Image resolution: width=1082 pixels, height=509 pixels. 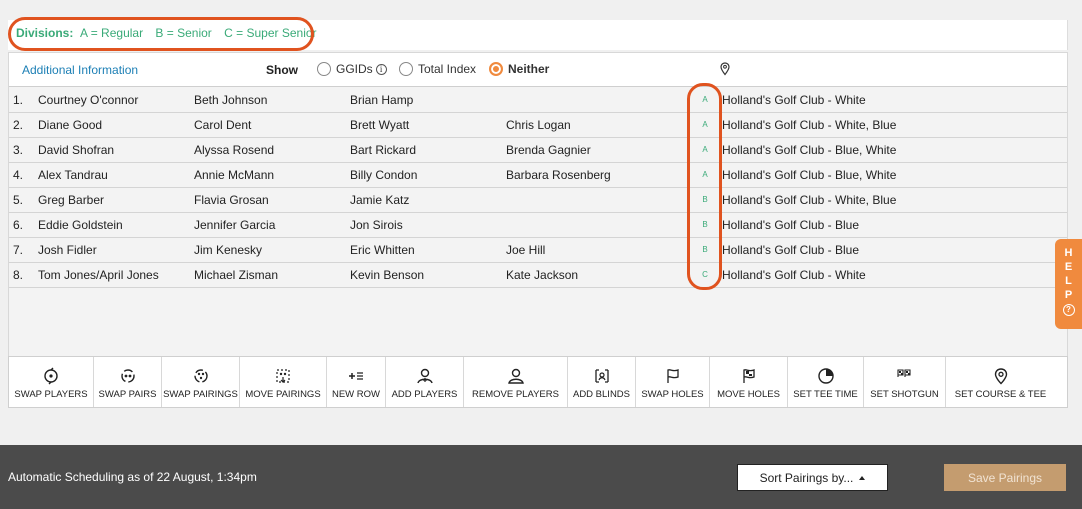 What do you see at coordinates (825, 394) in the screenshot?
I see `toolbar-button-label: SET TEE TIME` at bounding box center [825, 394].